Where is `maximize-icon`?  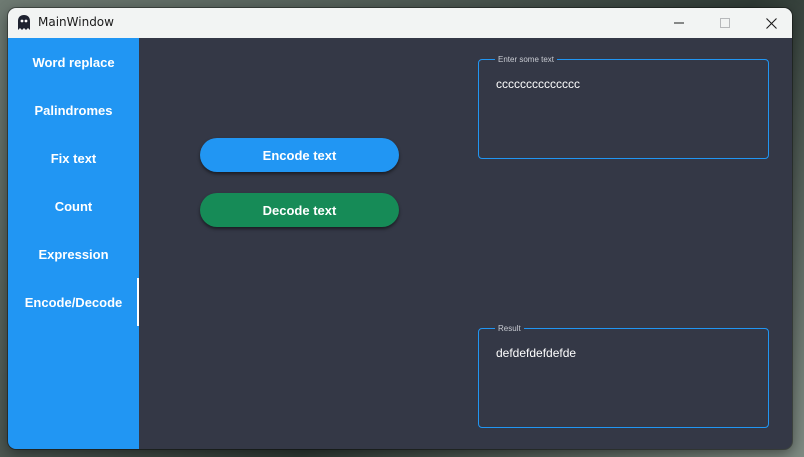
maximize-icon is located at coordinates (725, 23).